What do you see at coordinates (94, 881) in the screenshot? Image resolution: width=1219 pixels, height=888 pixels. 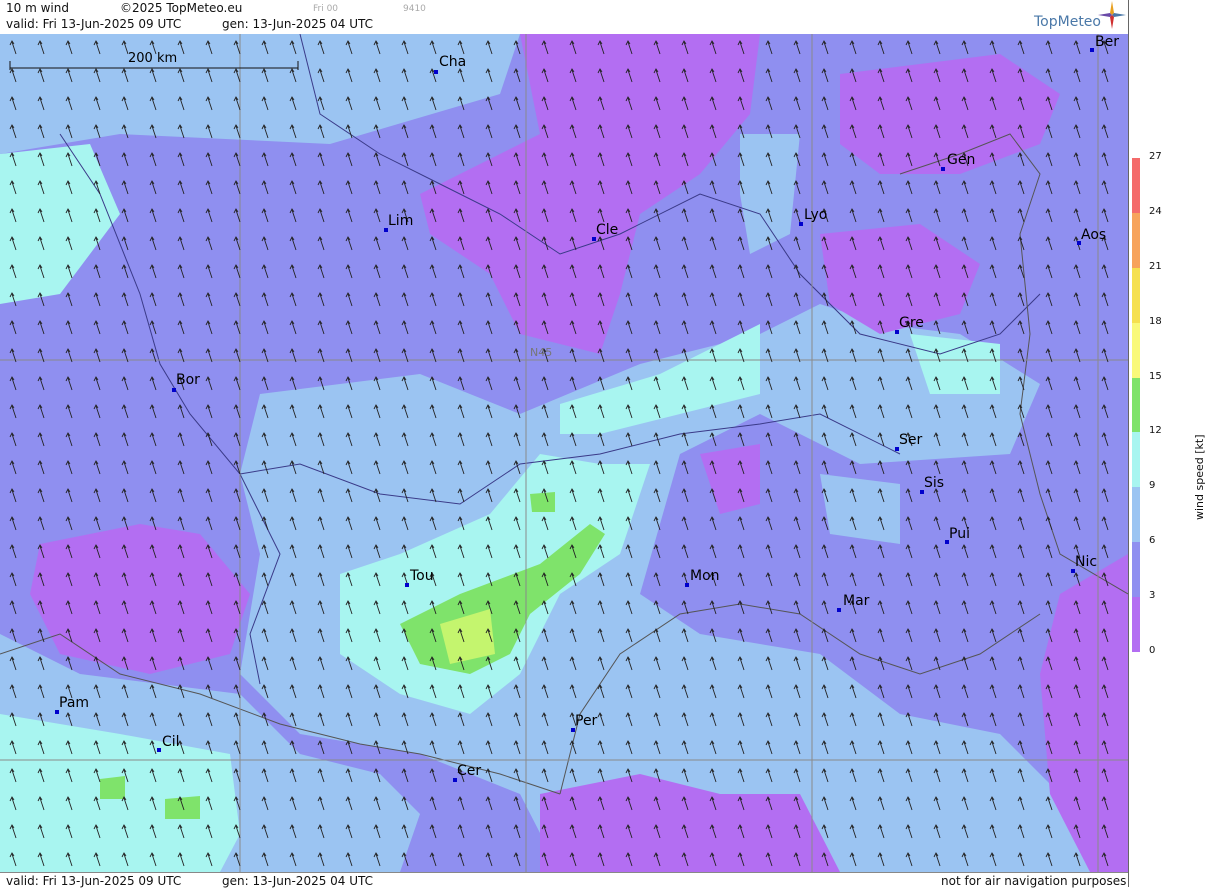 I see `footer-valid-time: valid: Fri 13-Jun-2025 09 UTC` at bounding box center [94, 881].